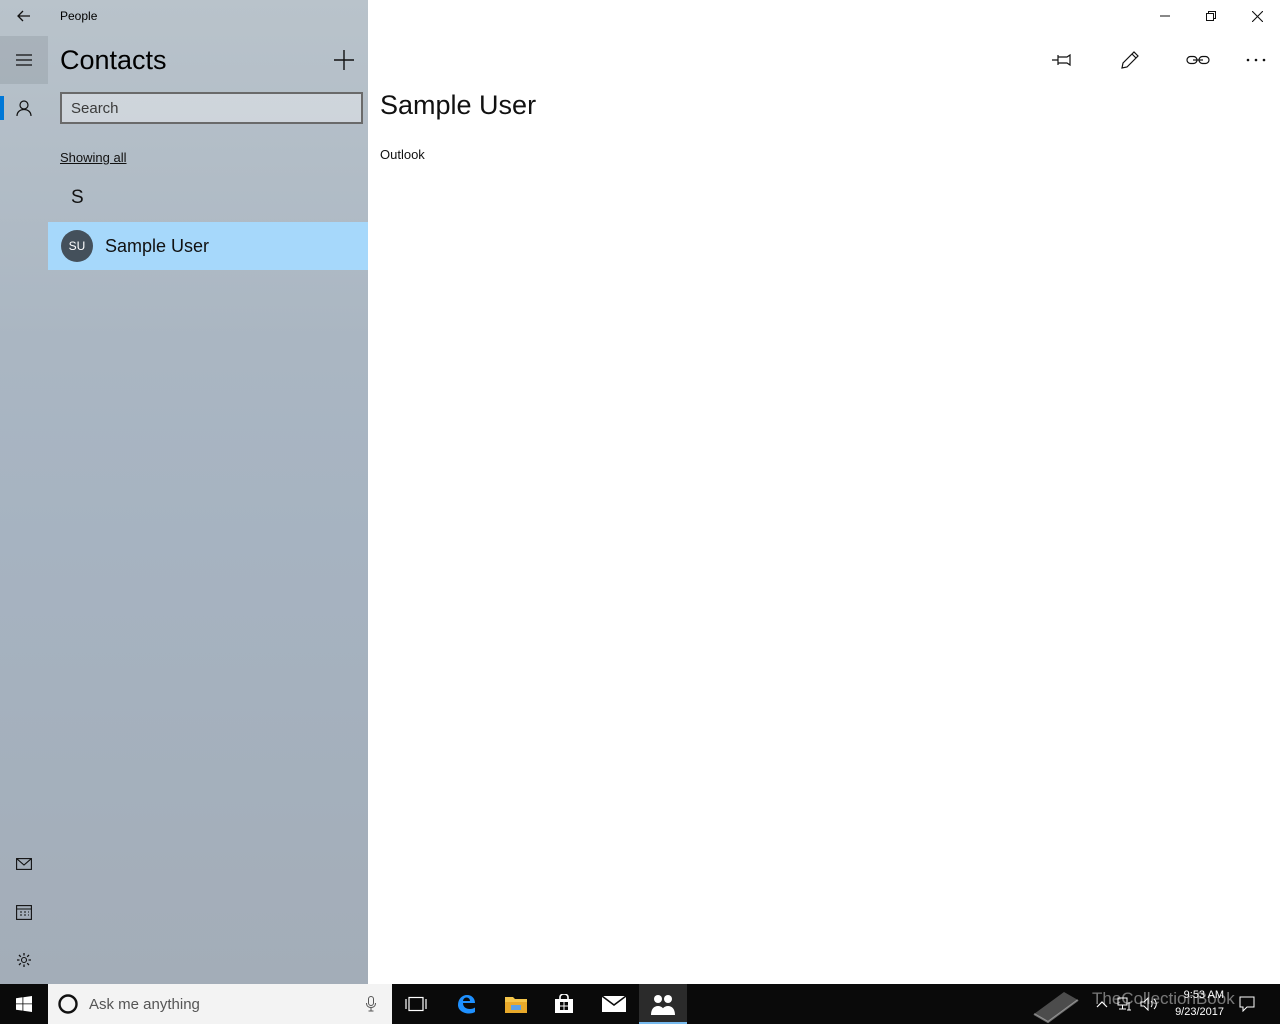  I want to click on microphone-icon, so click(371, 1004).